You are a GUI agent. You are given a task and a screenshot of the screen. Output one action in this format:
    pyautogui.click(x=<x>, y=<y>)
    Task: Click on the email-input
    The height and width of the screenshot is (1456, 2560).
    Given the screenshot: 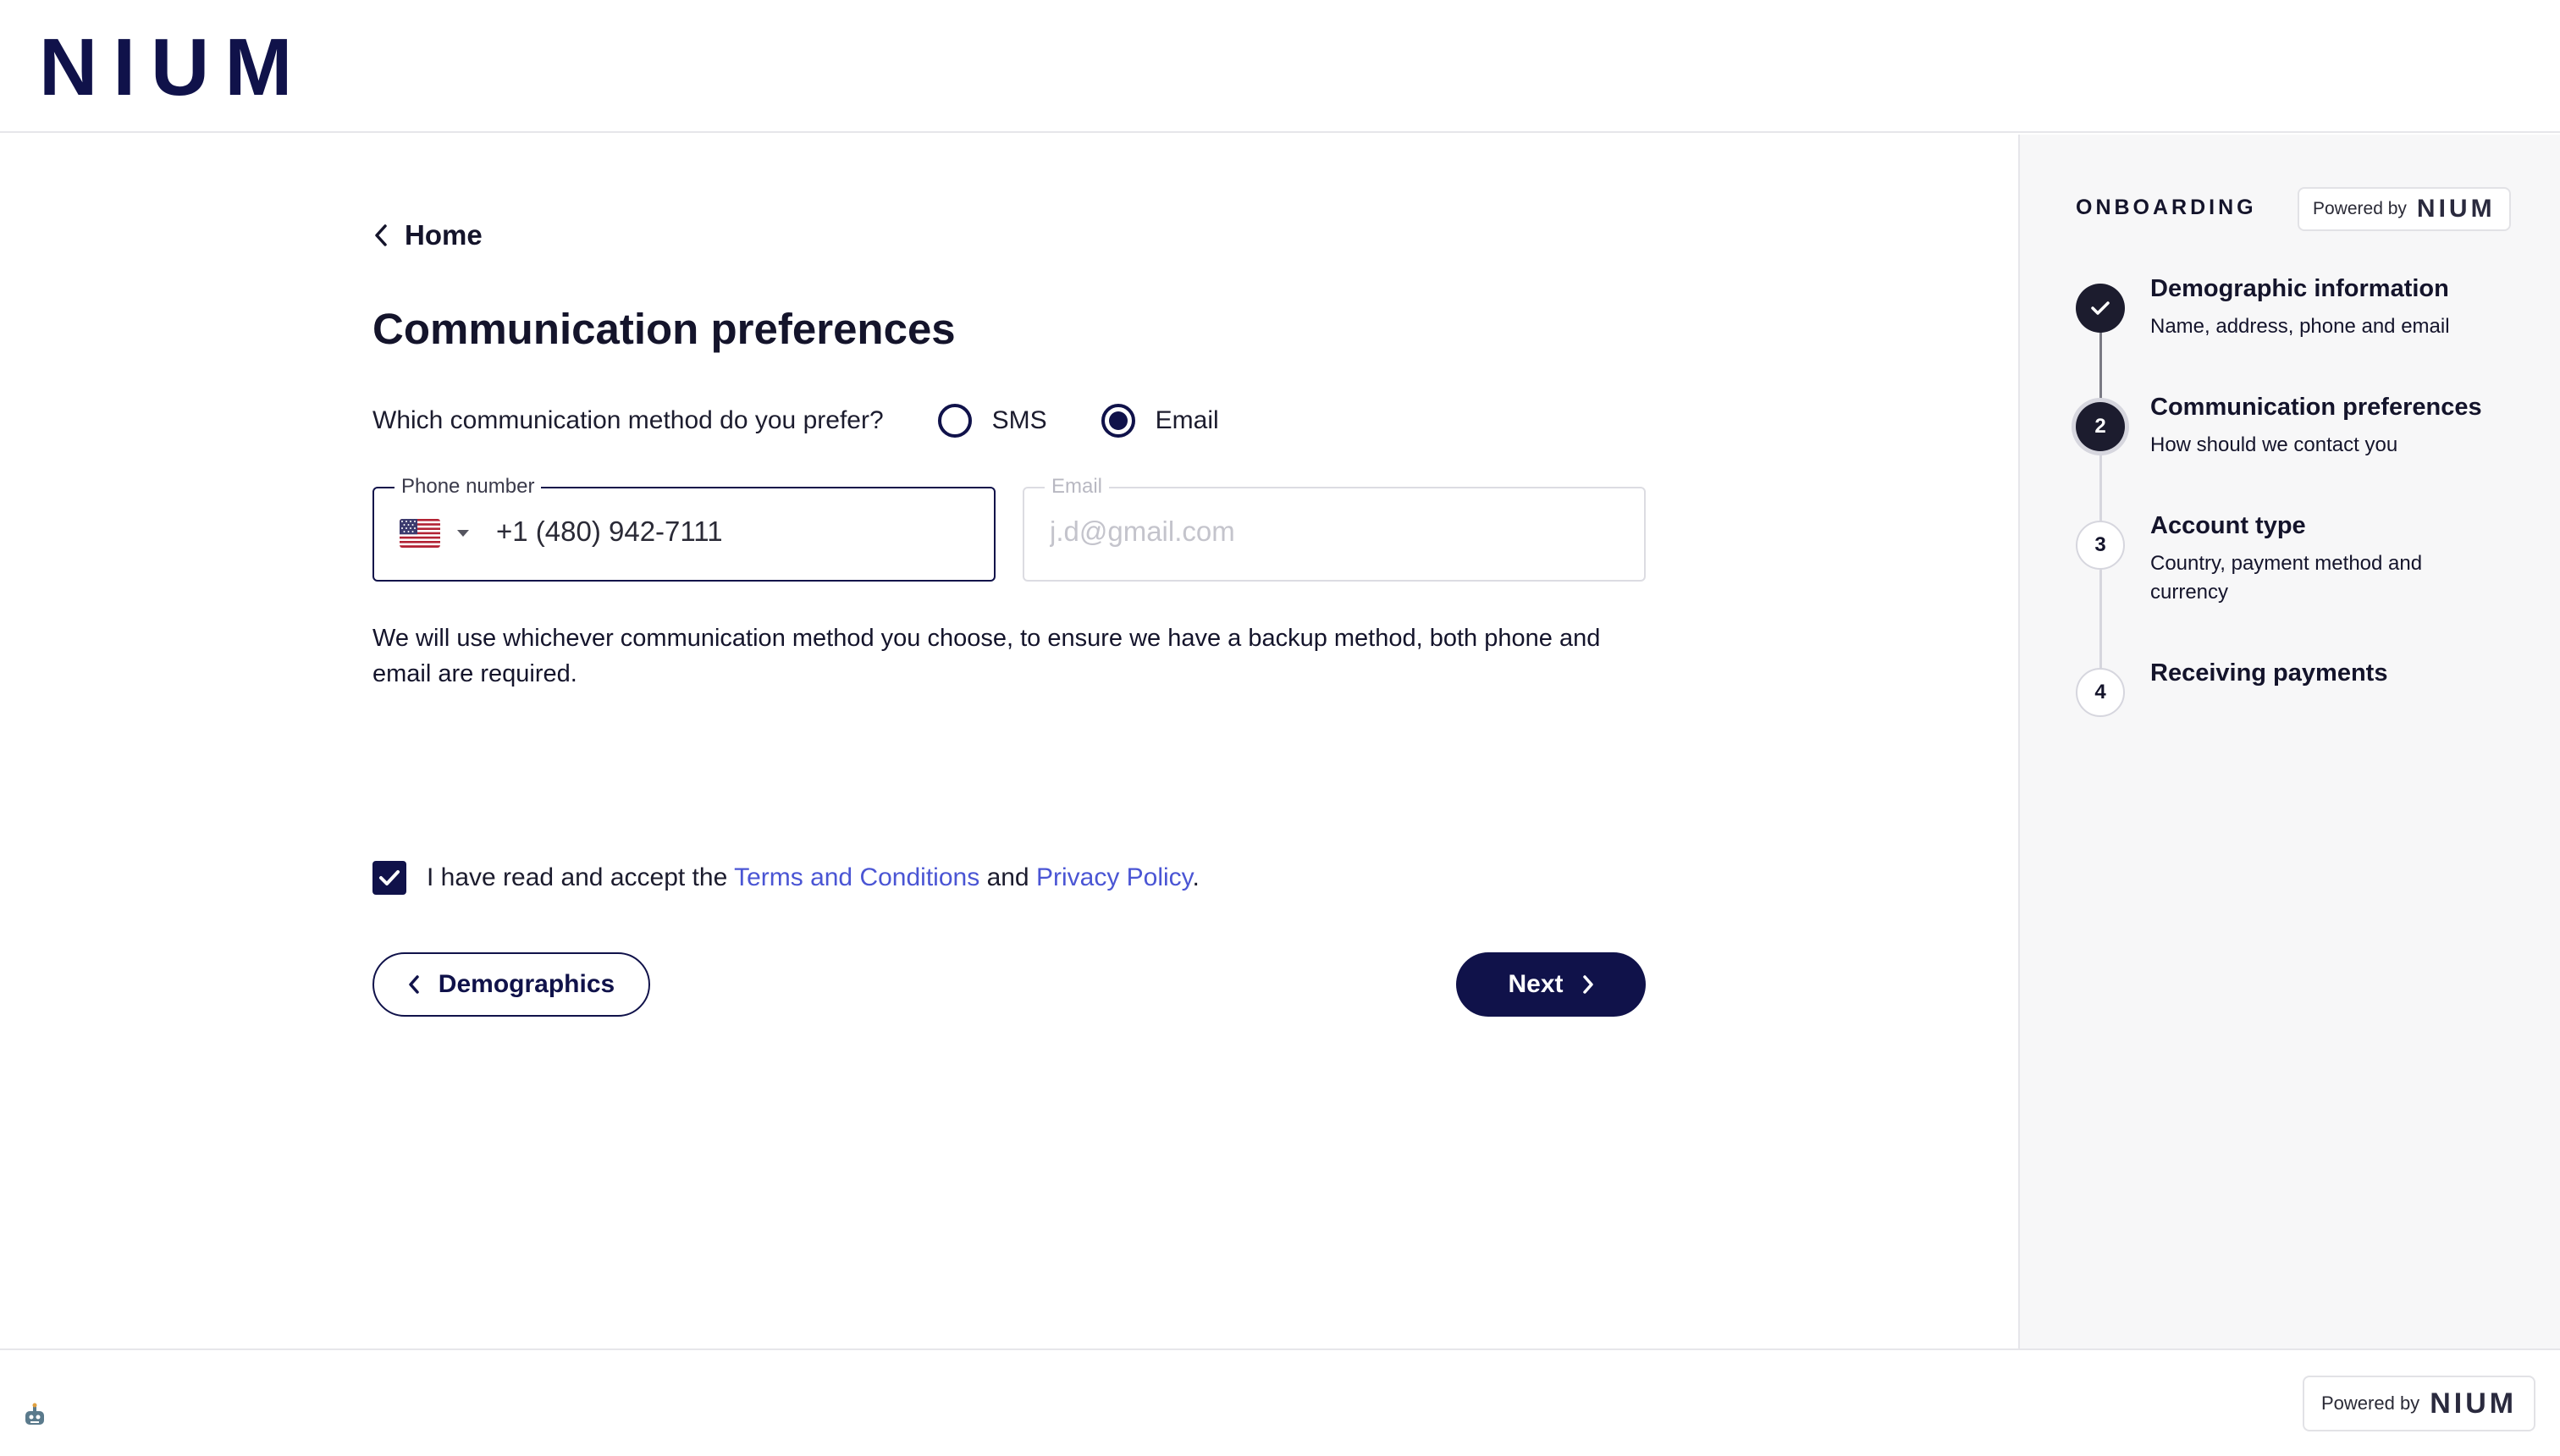 What is the action you would take?
    pyautogui.click(x=1329, y=532)
    